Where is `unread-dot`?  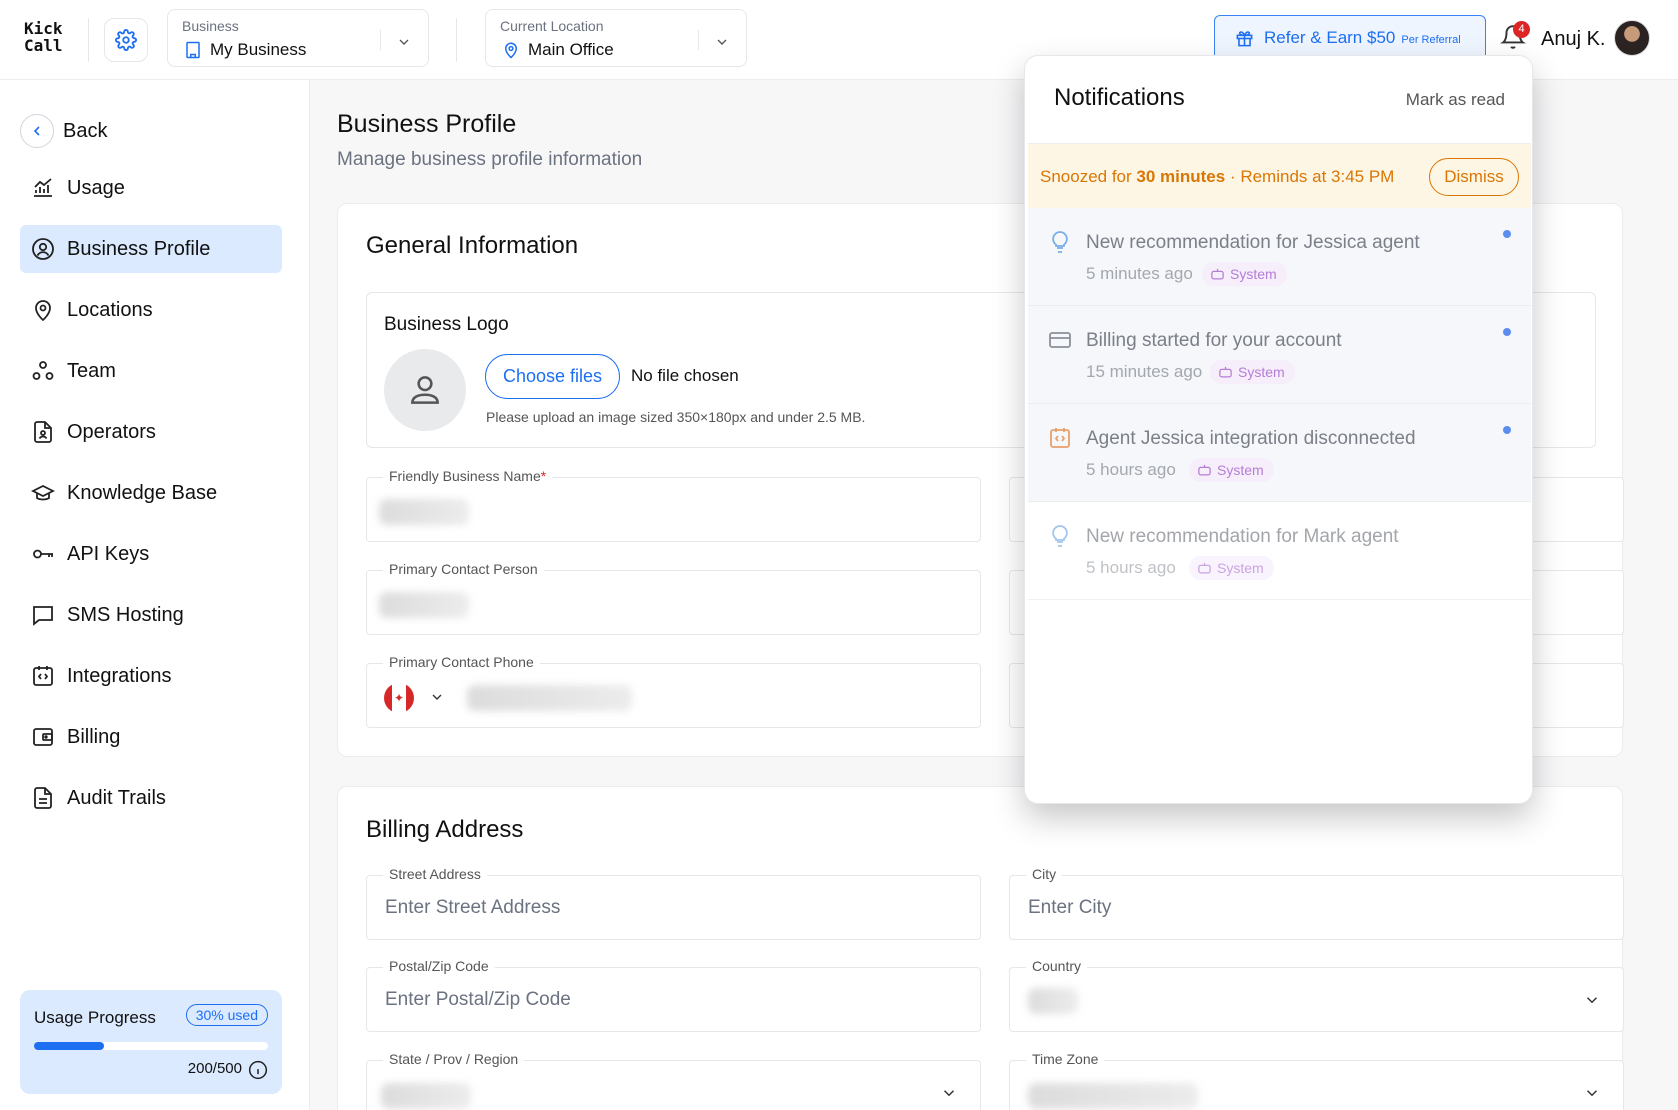 unread-dot is located at coordinates (1507, 332).